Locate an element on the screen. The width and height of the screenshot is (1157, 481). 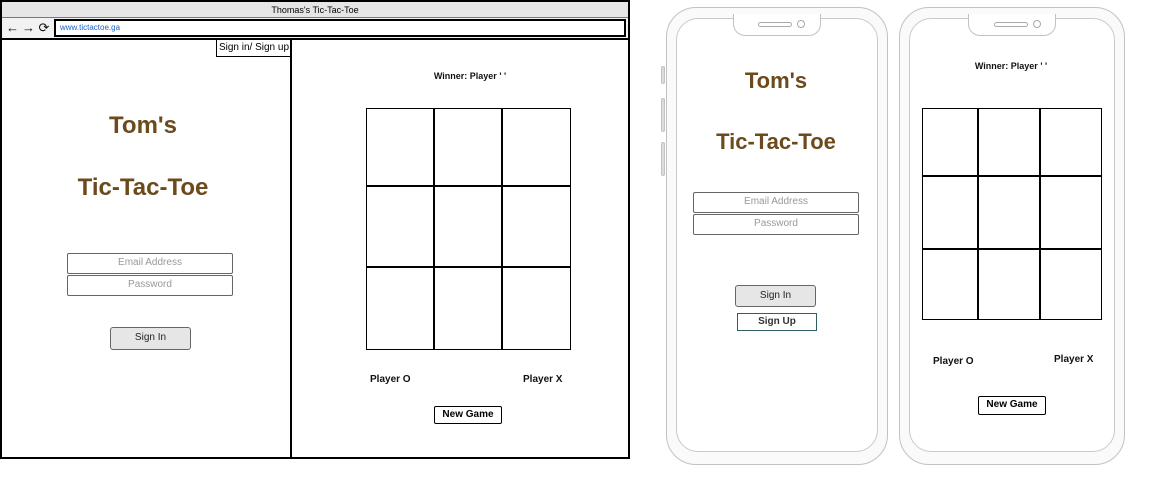
reload-icon: ⟳ is located at coordinates (44, 28).